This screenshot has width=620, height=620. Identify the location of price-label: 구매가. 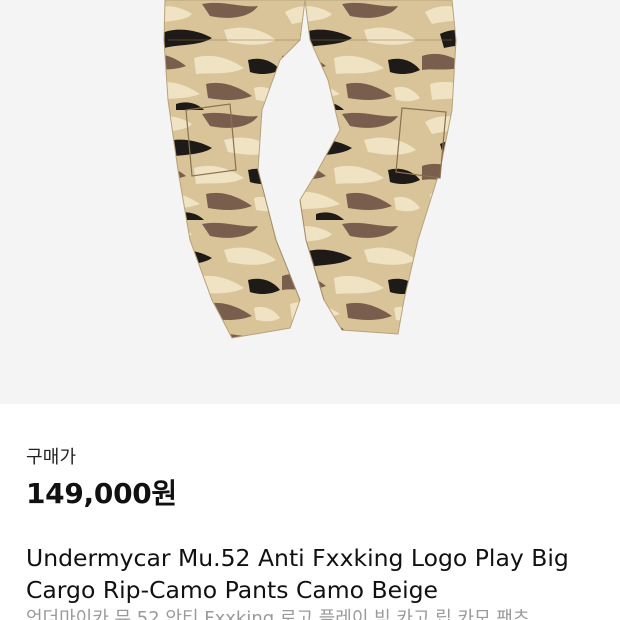
(51, 457).